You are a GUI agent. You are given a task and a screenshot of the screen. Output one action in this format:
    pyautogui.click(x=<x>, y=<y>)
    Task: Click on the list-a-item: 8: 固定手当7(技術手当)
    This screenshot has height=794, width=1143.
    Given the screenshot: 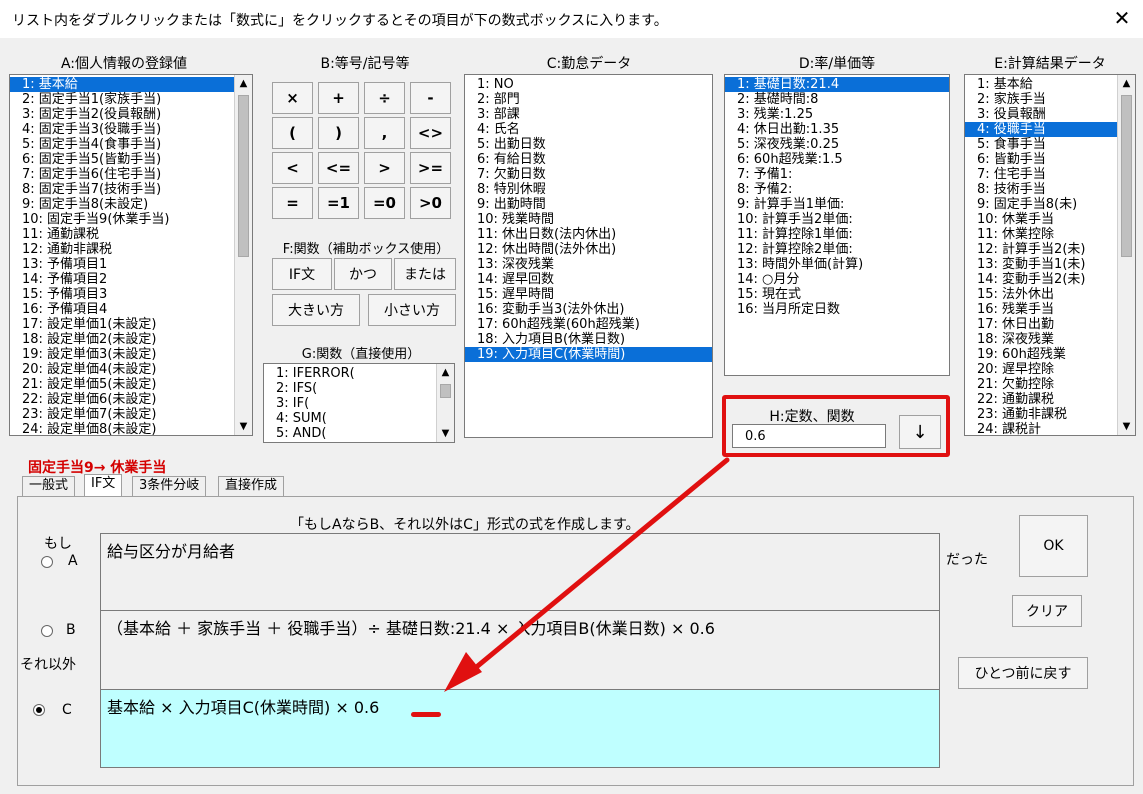 What is the action you would take?
    pyautogui.click(x=131, y=189)
    